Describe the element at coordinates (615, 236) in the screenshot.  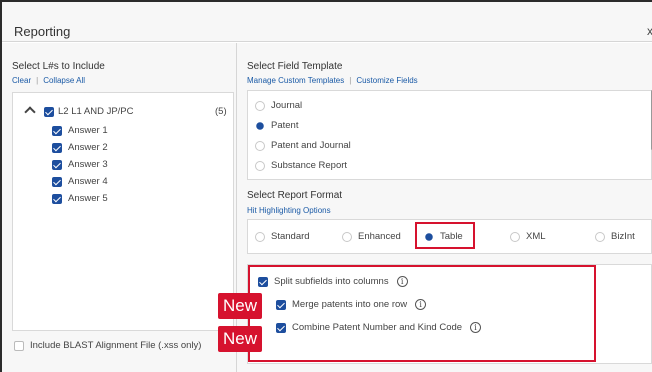
I see `format-option-bizint: BizInt` at that location.